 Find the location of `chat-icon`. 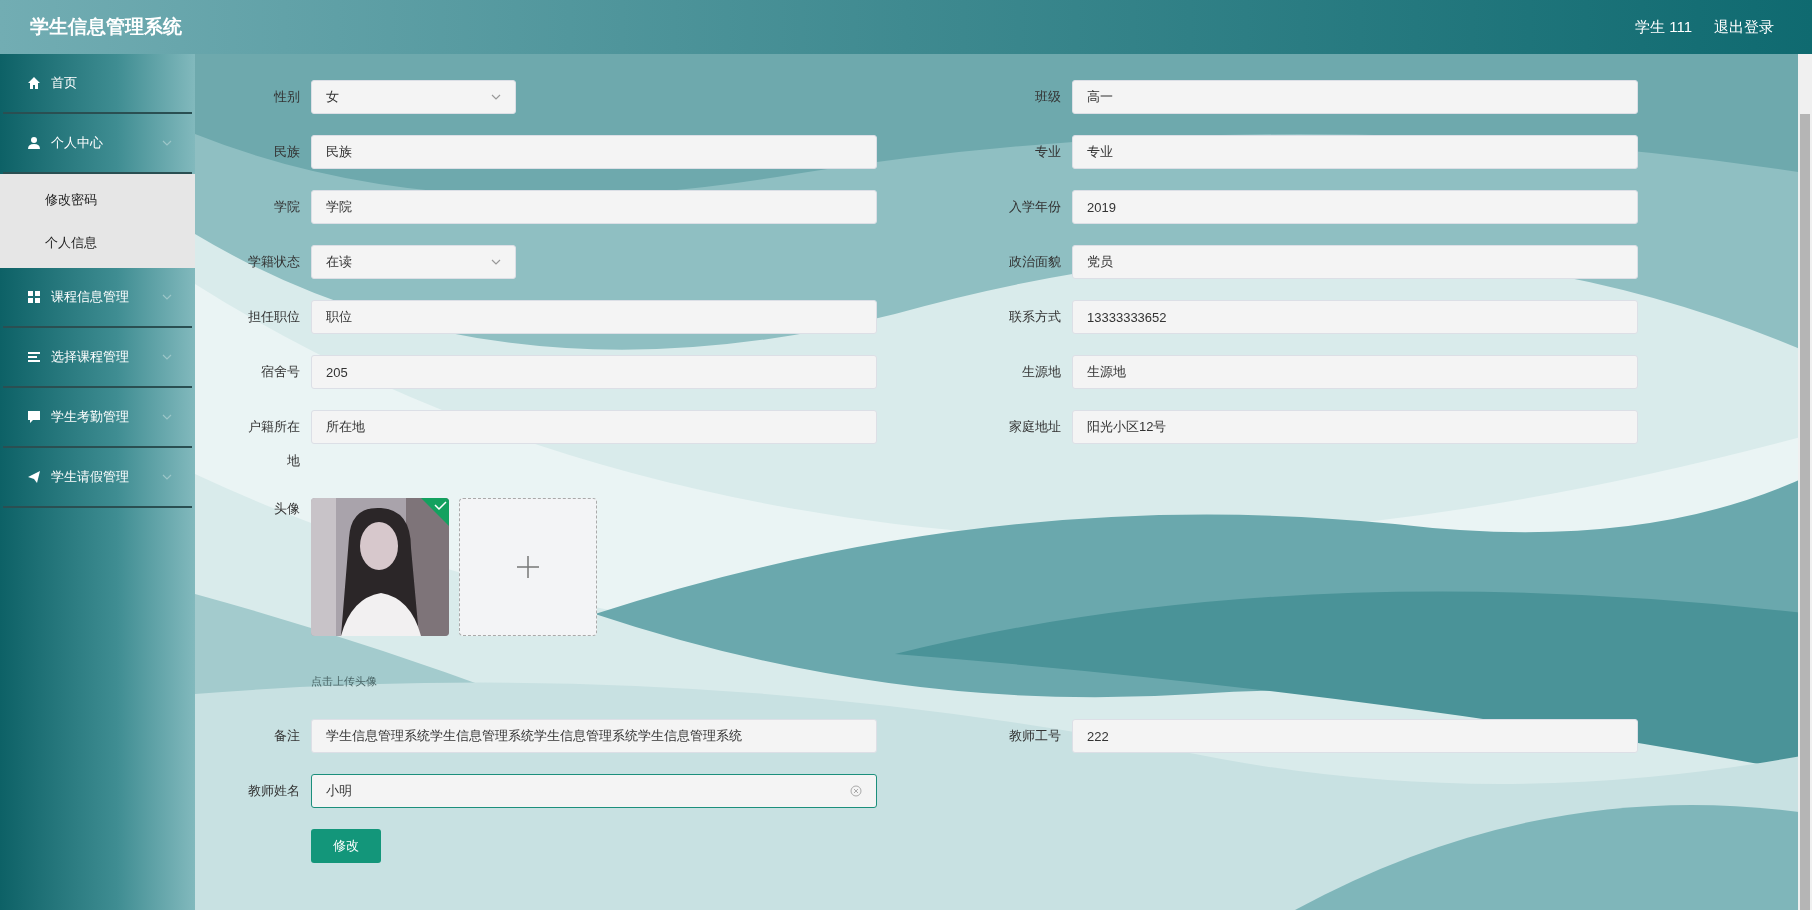

chat-icon is located at coordinates (34, 417).